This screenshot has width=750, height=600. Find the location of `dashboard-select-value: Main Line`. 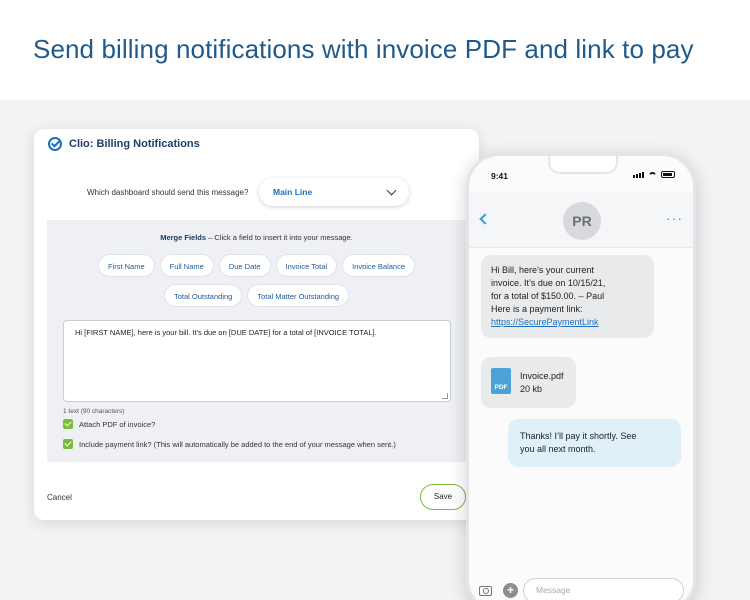

dashboard-select-value: Main Line is located at coordinates (293, 192).